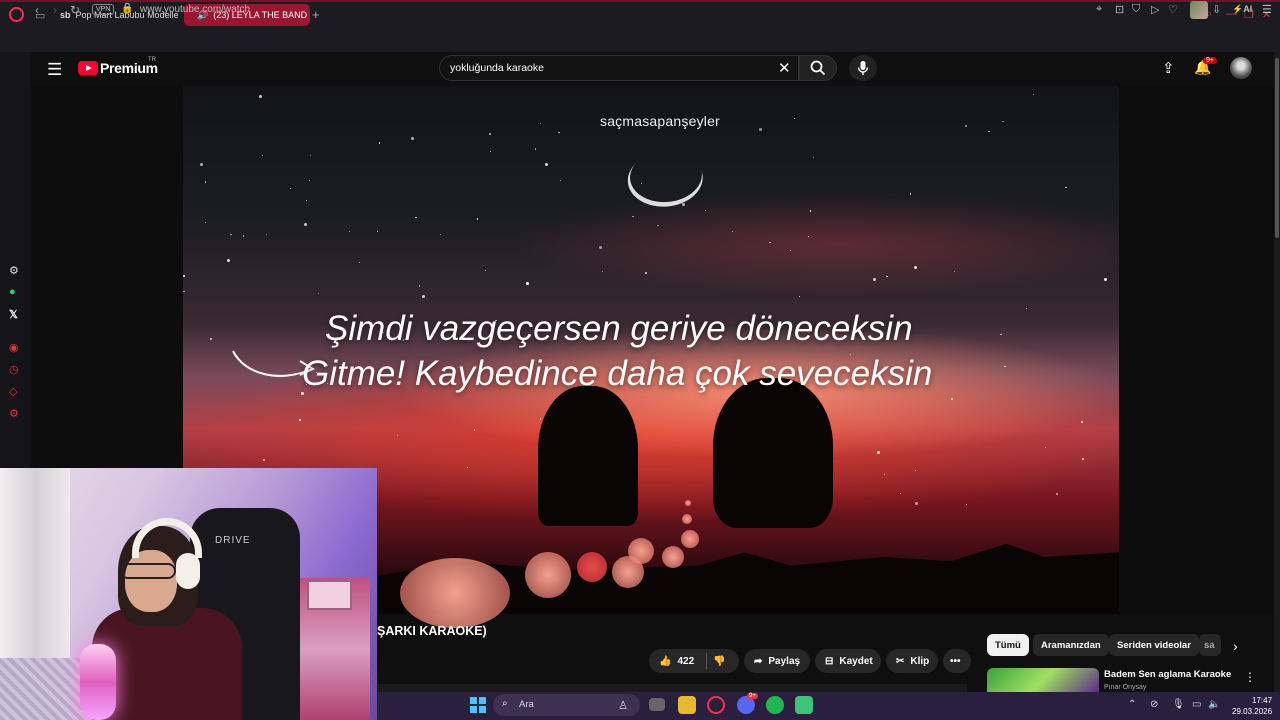 This screenshot has width=1280, height=720. What do you see at coordinates (316, 14) in the screenshot?
I see `new-tab-icon: +` at bounding box center [316, 14].